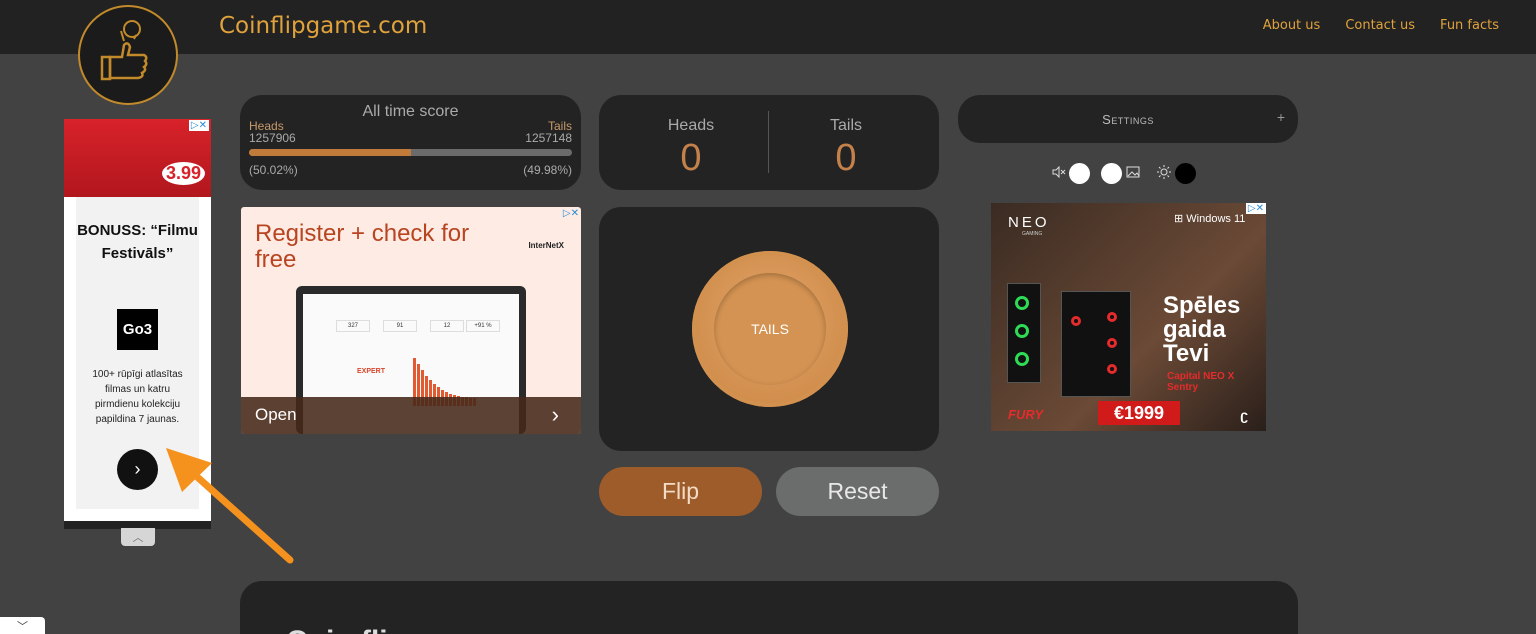  Describe the element at coordinates (447, 326) in the screenshot. I see `stat-box: 12` at that location.